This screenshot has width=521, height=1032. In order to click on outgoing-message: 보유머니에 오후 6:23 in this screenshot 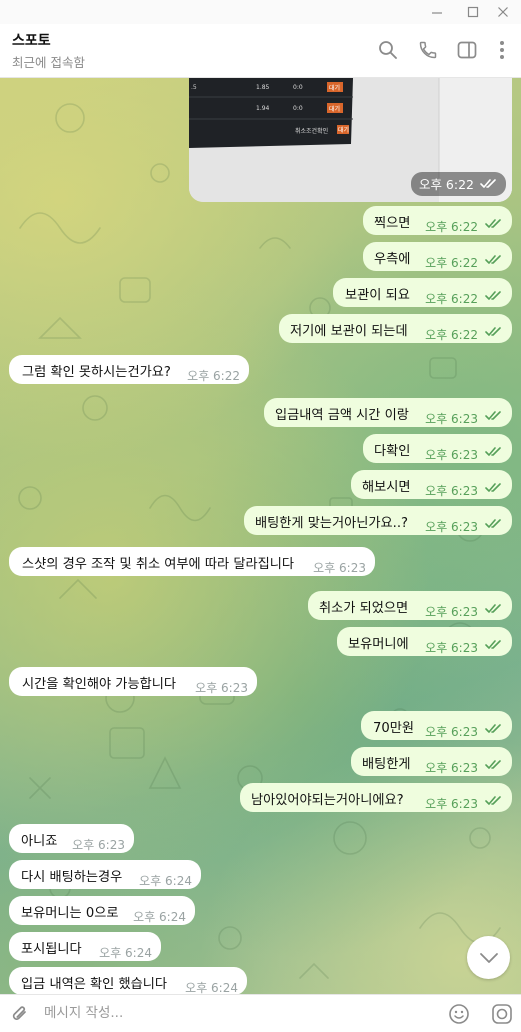, I will do `click(424, 641)`.